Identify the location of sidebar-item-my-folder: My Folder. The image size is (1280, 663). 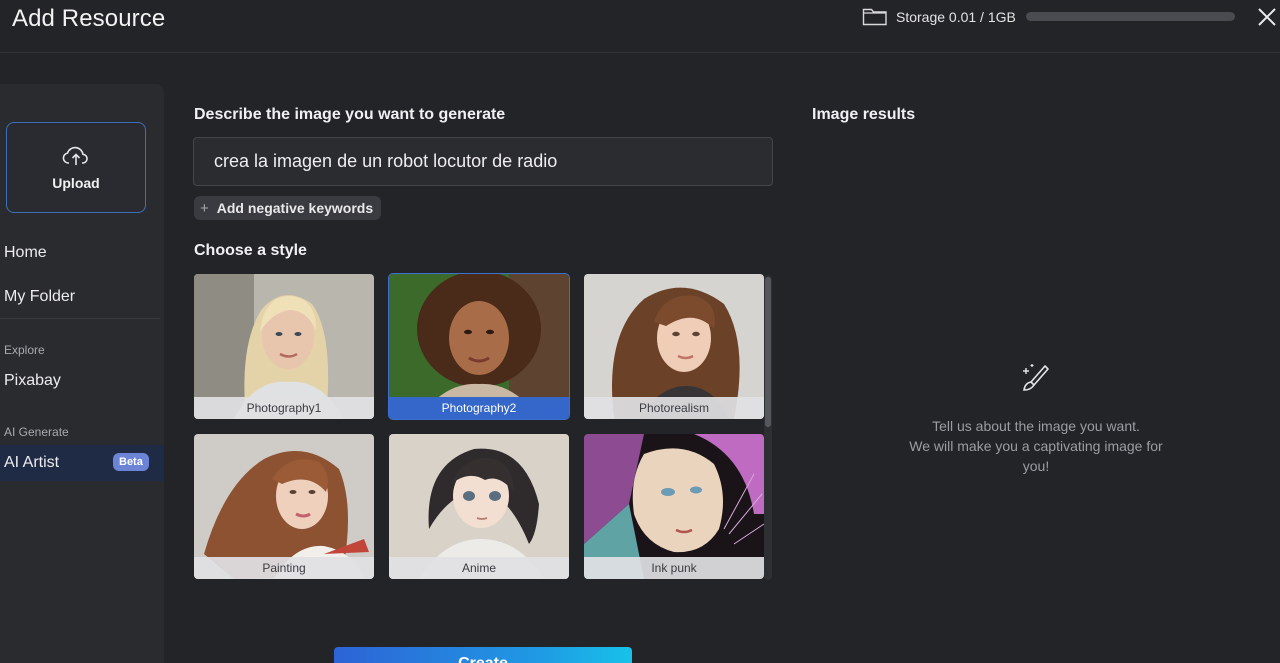
(82, 297).